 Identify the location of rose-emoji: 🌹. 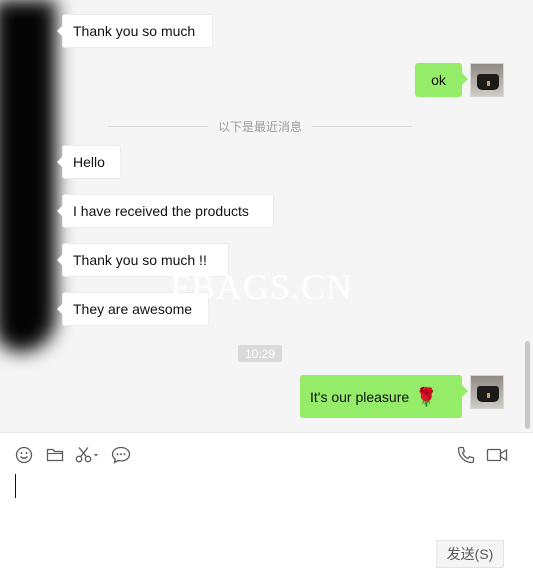
(426, 396).